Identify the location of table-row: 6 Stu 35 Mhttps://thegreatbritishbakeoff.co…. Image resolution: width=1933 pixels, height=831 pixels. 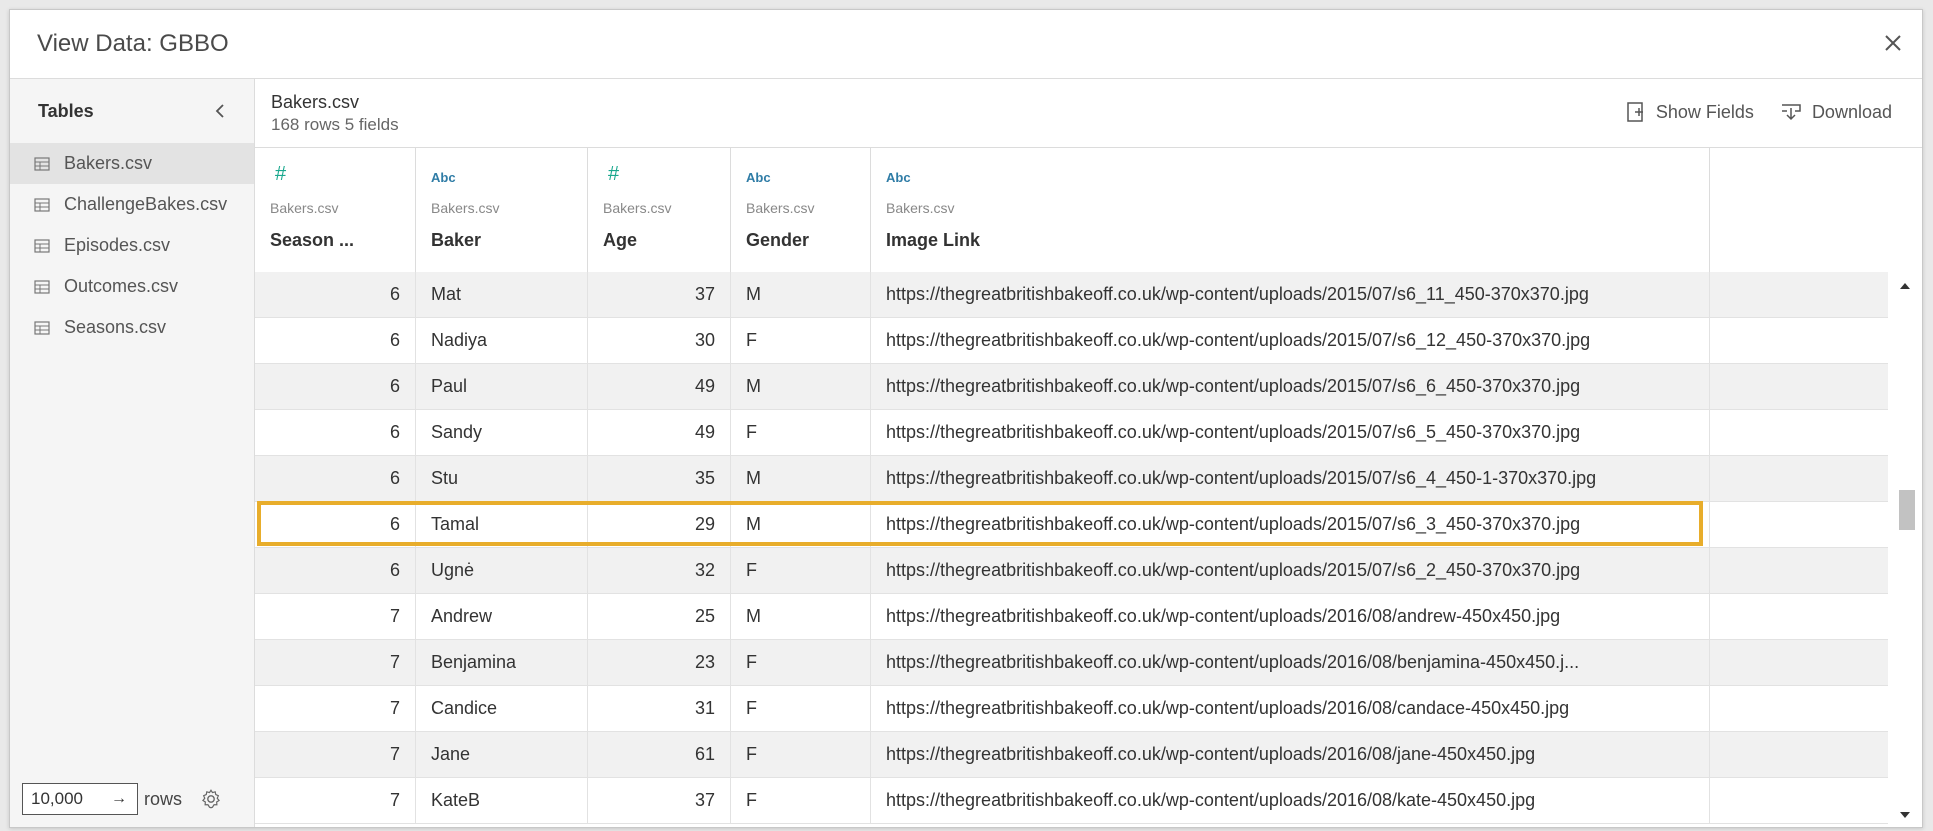
(1078, 479).